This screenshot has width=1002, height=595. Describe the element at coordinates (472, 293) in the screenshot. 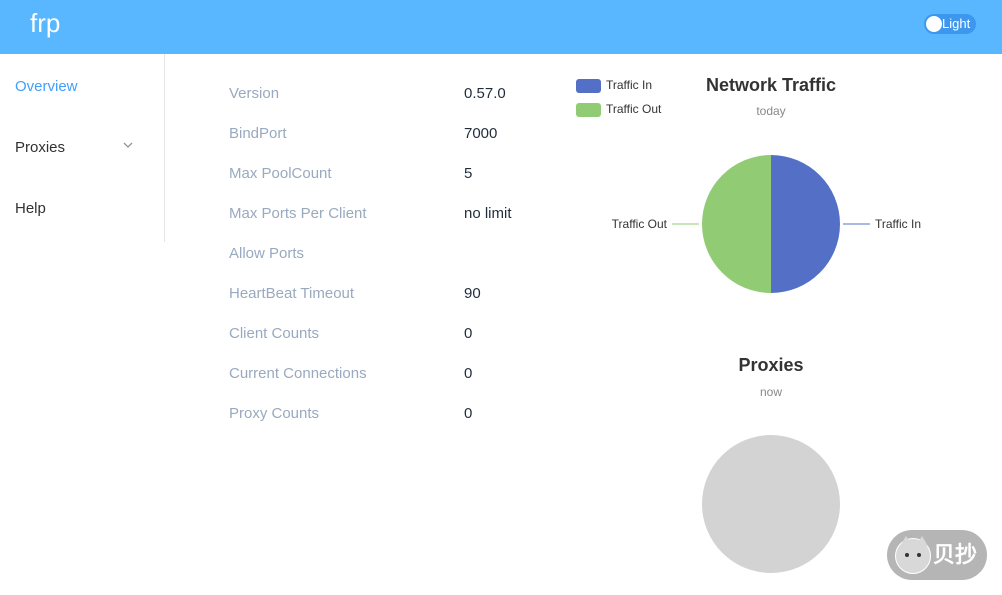

I see `info-value-heartbeat-timeout: 90` at that location.